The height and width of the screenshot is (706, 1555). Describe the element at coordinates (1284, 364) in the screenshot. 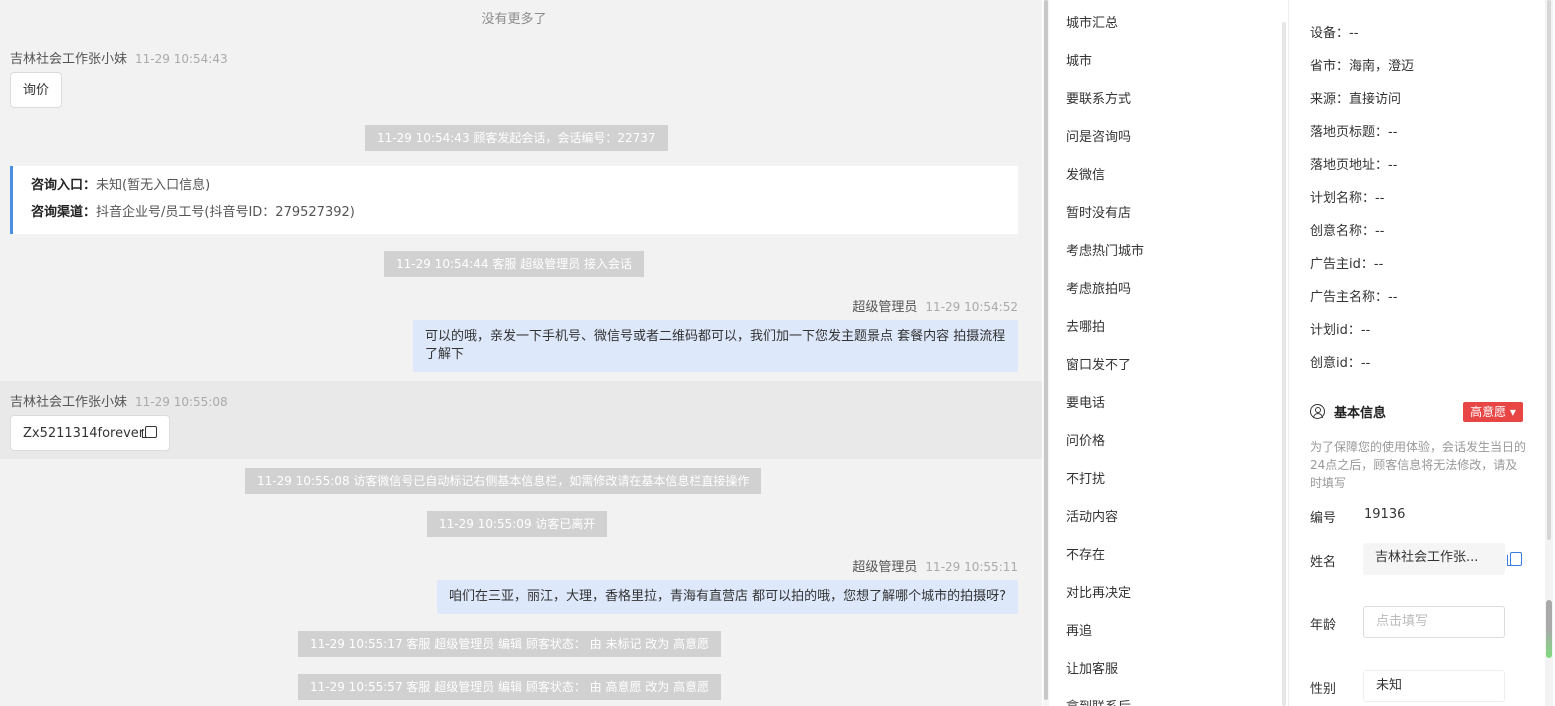

I see `quick-reply-scrollbar` at that location.